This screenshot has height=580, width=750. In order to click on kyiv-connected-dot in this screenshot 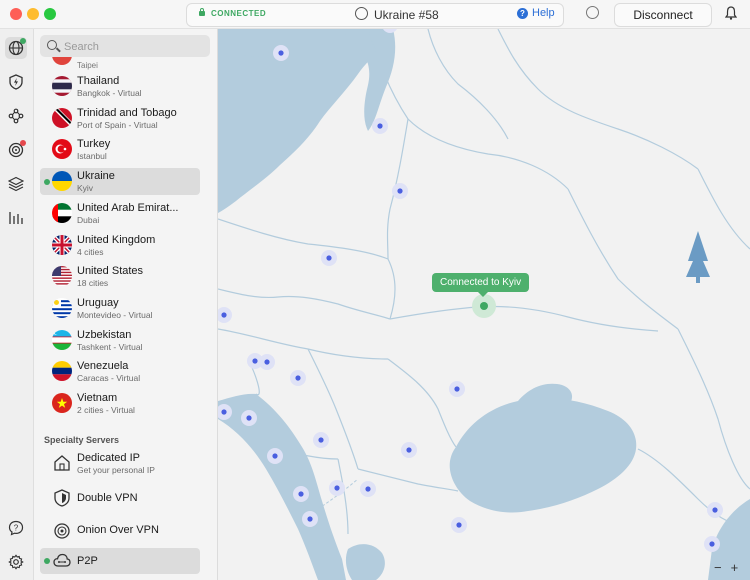, I will do `click(484, 306)`.